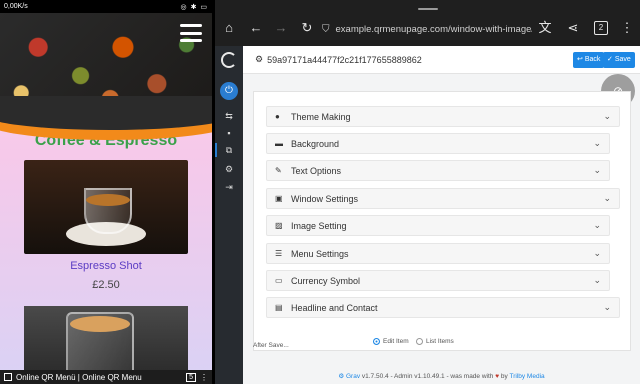 The image size is (640, 384). What do you see at coordinates (573, 28) in the screenshot?
I see `share-icon: ⋖` at bounding box center [573, 28].